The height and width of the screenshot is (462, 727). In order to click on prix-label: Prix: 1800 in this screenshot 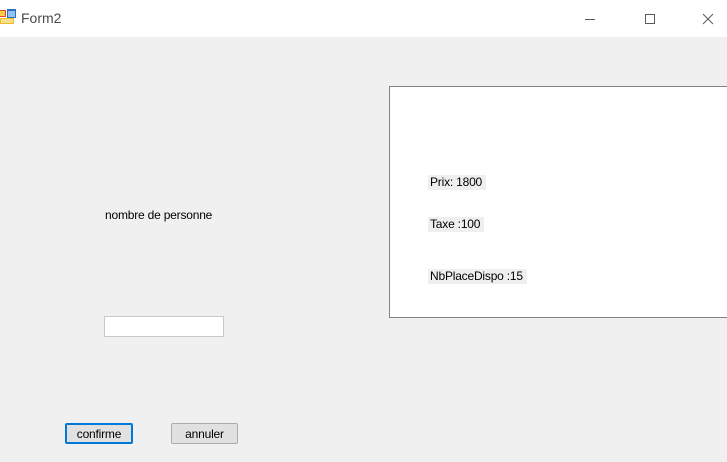, I will do `click(457, 182)`.